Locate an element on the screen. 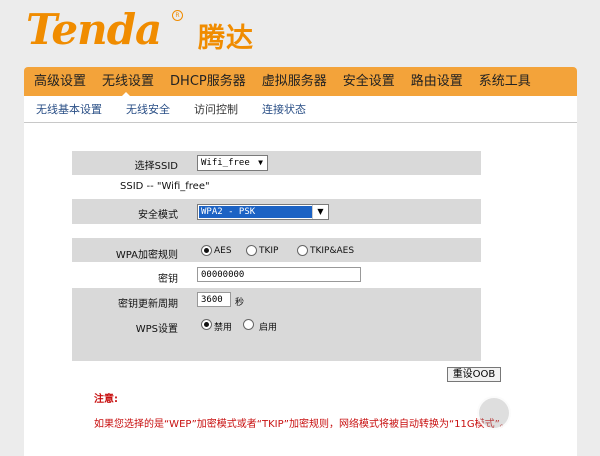 This screenshot has height=456, width=600. registered-mark-icon: R is located at coordinates (177, 15).